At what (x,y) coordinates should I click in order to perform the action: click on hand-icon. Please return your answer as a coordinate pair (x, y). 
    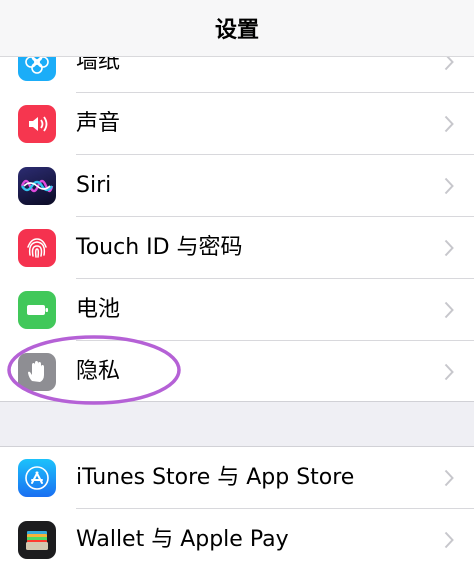
    Looking at the image, I should click on (37, 372).